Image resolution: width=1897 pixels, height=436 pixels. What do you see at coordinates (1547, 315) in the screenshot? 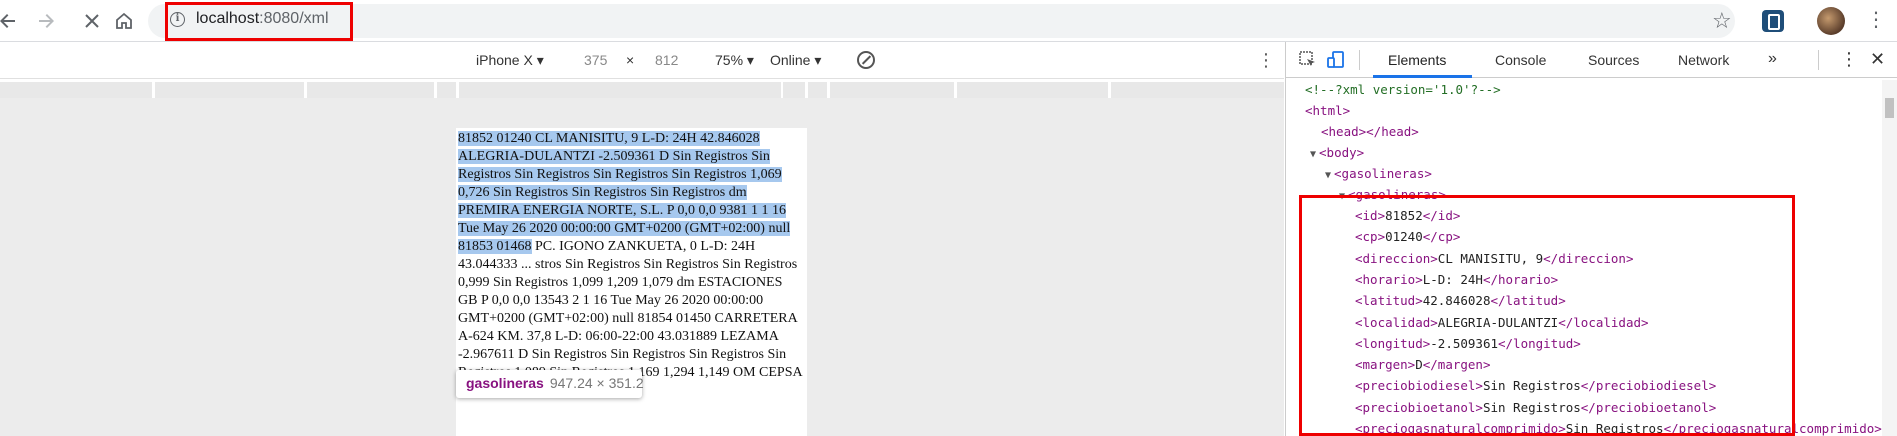
I see `dom-highlight-box` at bounding box center [1547, 315].